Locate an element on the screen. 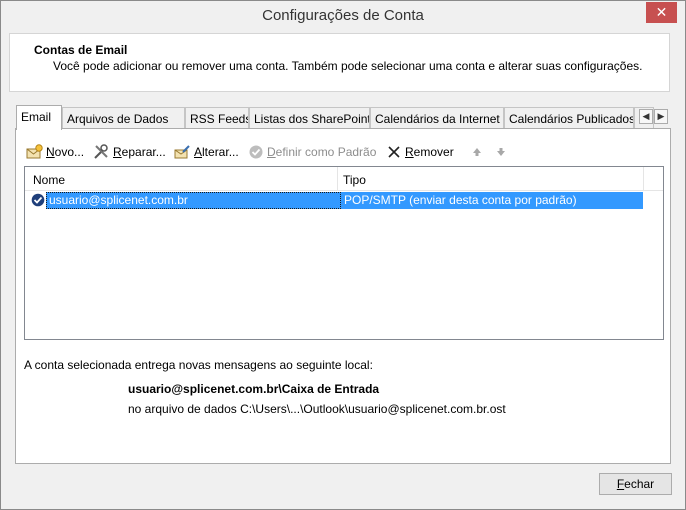 Image resolution: width=686 pixels, height=510 pixels. remove-x-icon is located at coordinates (394, 152).